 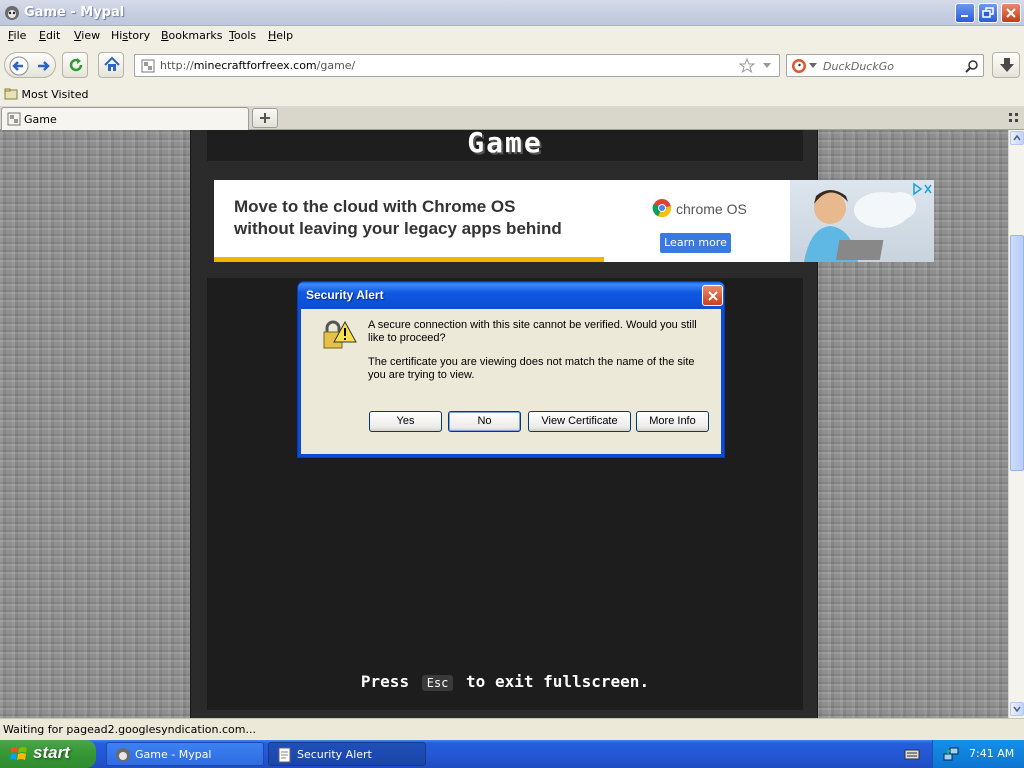 I want to click on duckduckgo-icon, so click(x=799, y=66).